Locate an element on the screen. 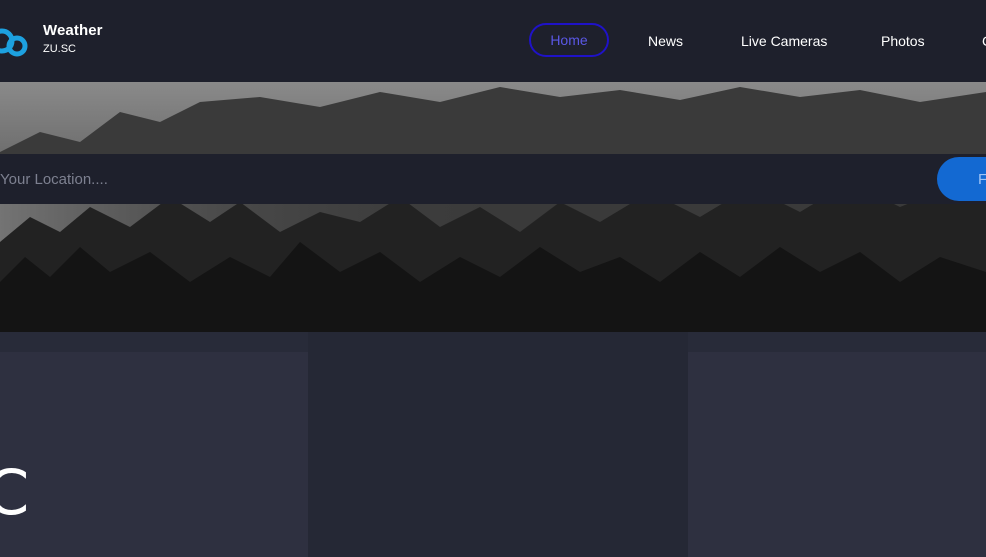 The width and height of the screenshot is (986, 557). cloud-logo-icon is located at coordinates (15, 41).